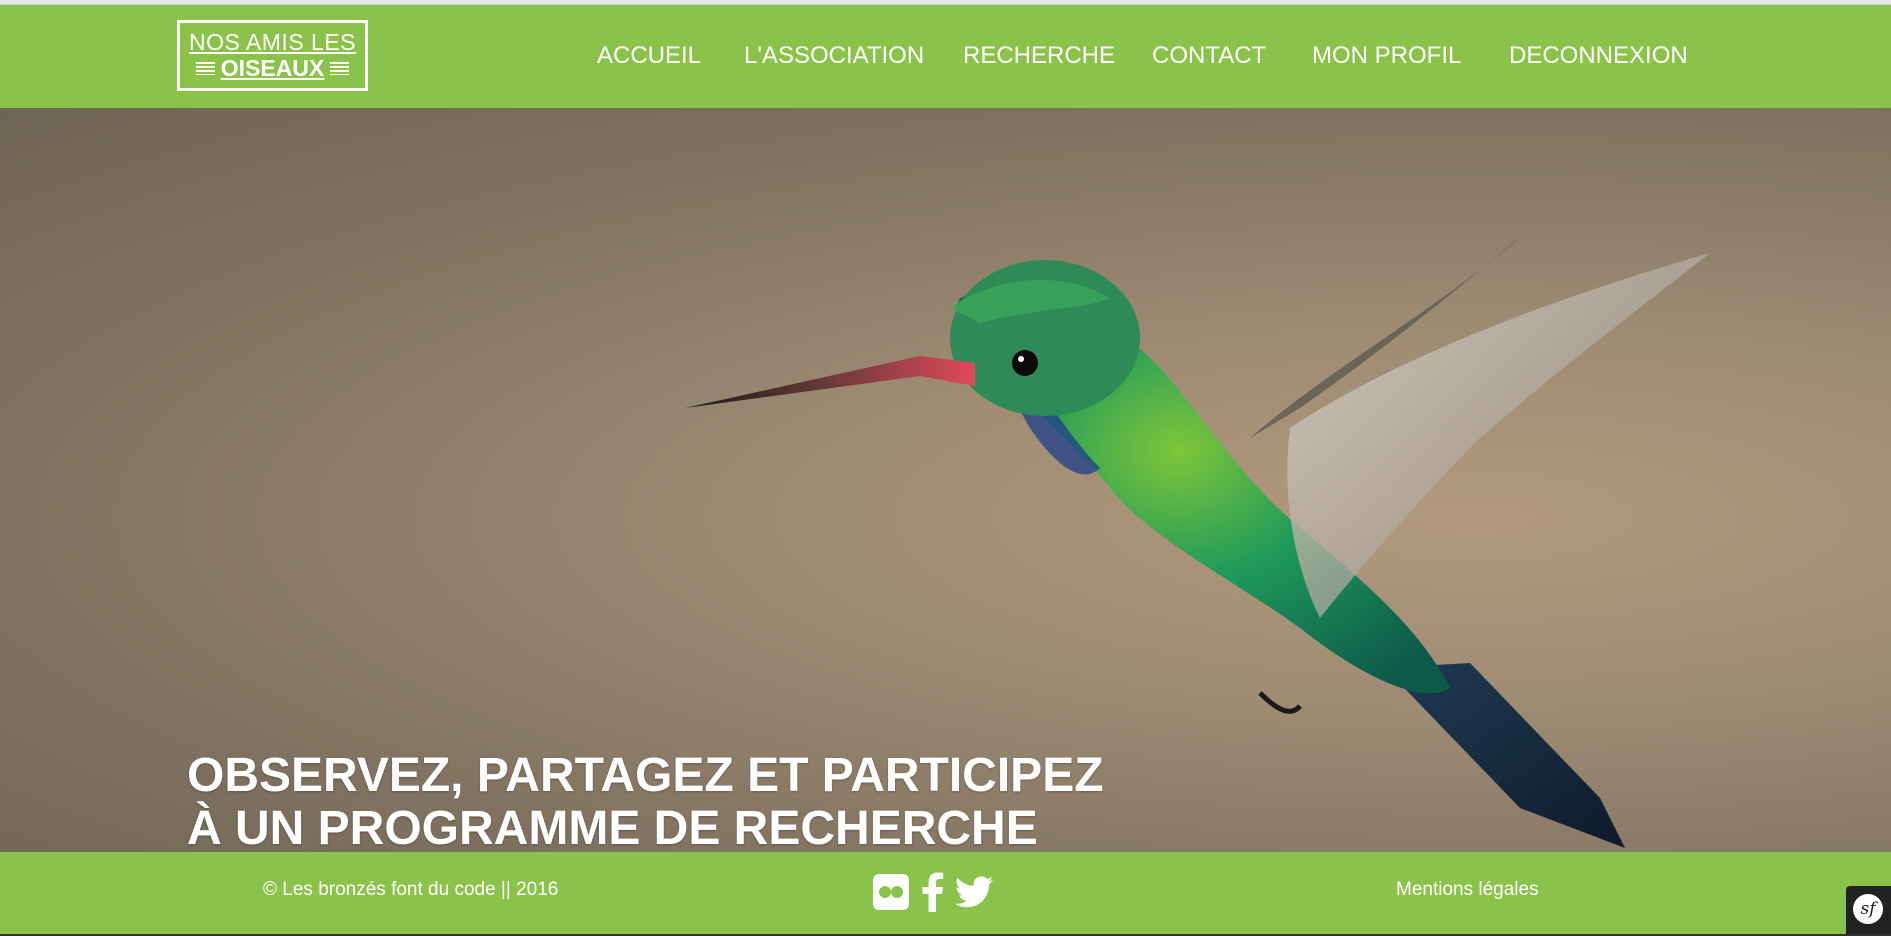  I want to click on debug-toolbar-toggle: sf, so click(1868, 910).